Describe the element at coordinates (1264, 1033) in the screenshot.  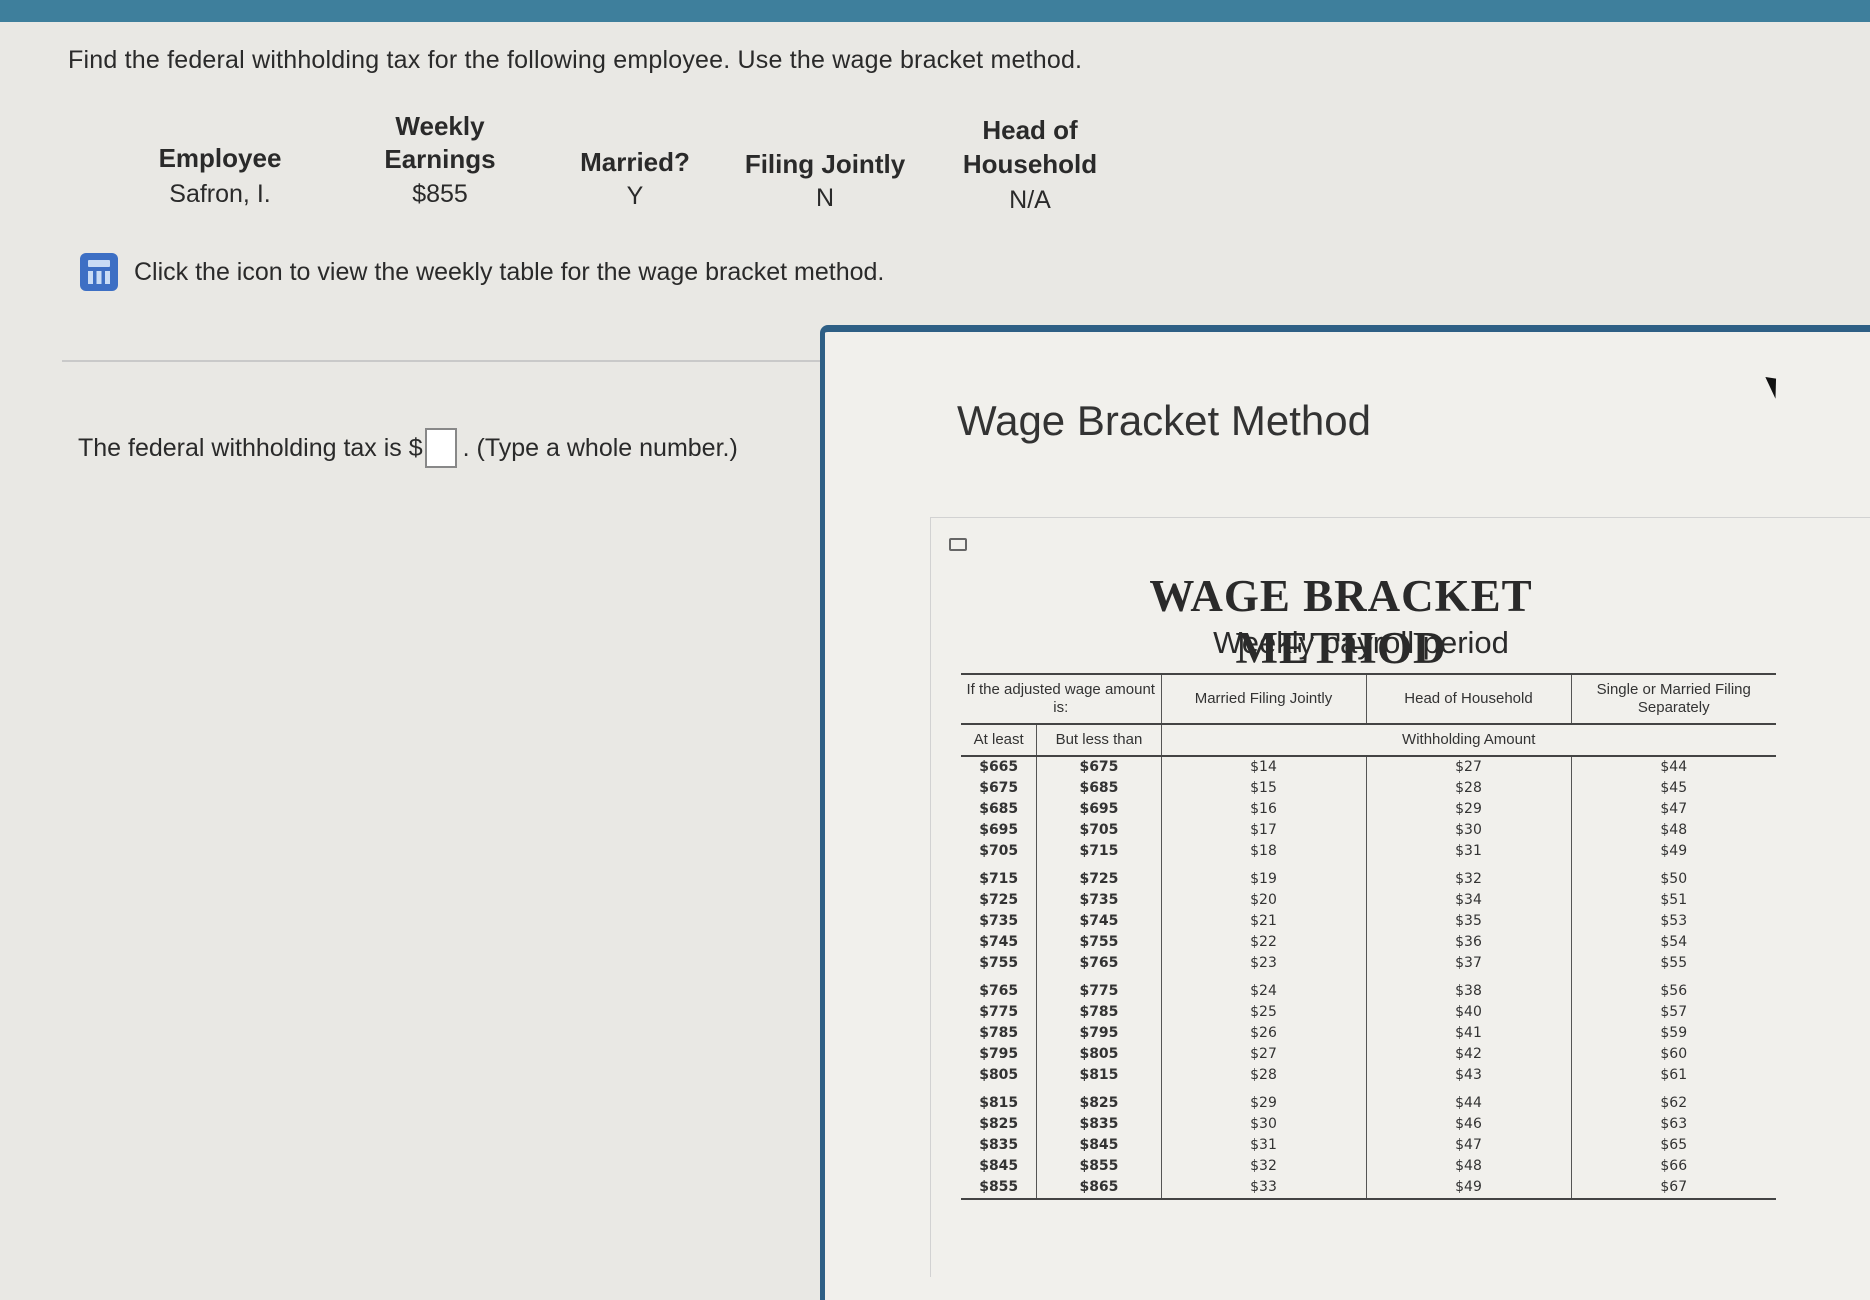
I see `cell-married-jointly: $26` at that location.